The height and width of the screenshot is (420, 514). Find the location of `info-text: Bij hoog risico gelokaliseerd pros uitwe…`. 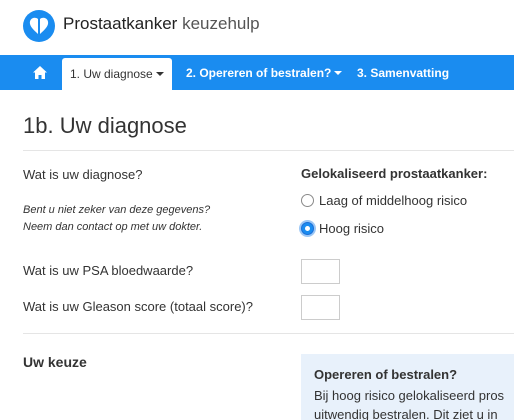

info-text: Bij hoog risico gelokaliseerd pros uitwe… is located at coordinates (414, 403).